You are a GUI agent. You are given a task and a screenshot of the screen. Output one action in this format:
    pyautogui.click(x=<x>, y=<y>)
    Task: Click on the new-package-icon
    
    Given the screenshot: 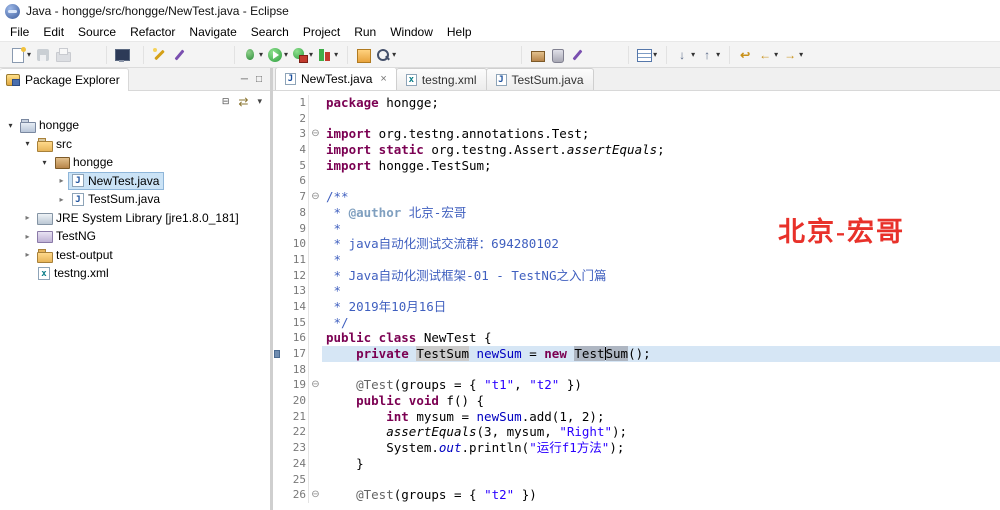 What is the action you would take?
    pyautogui.click(x=537, y=55)
    